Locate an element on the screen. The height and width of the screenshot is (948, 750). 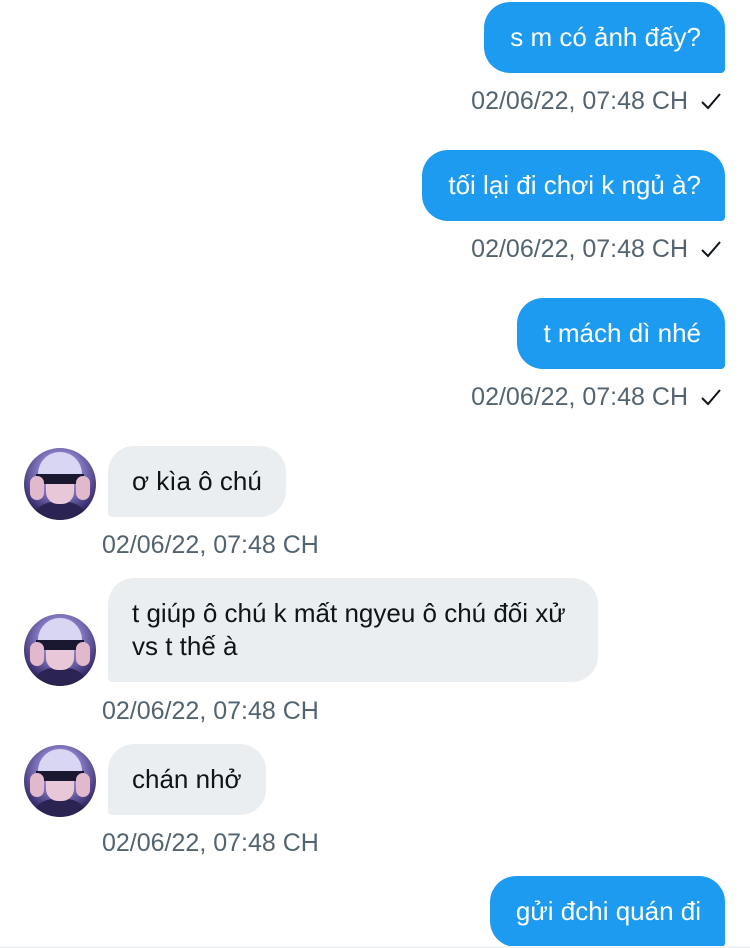
message-bubble-sent: gửi đchi quán đi is located at coordinates (607, 911).